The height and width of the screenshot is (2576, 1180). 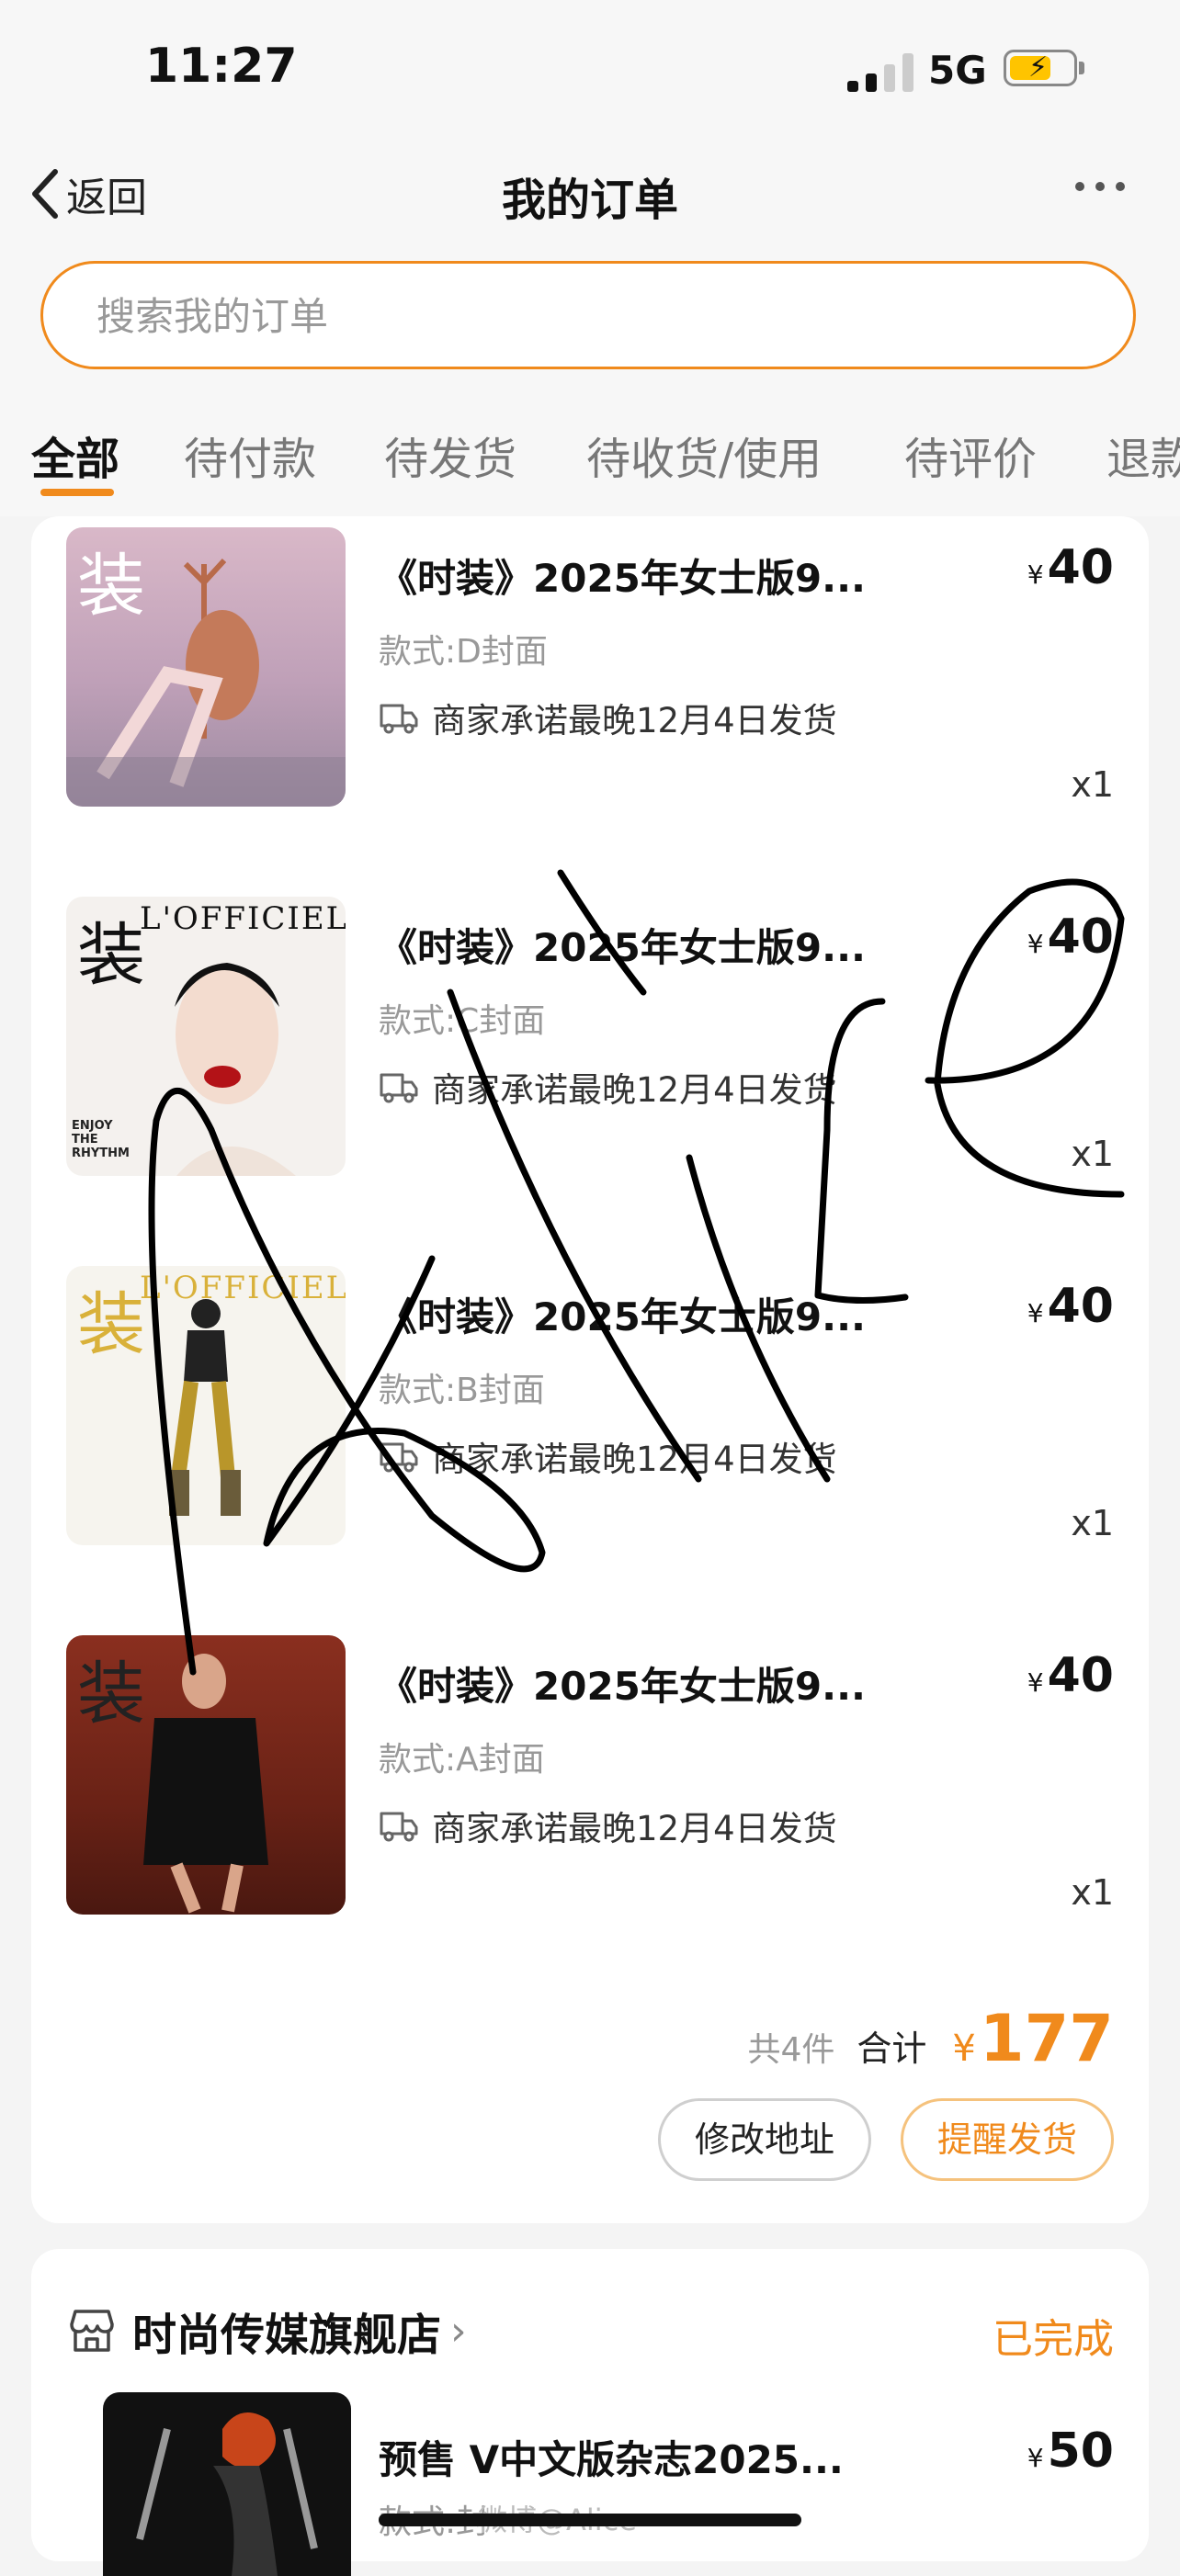 I want to click on chevron-right-icon: ›, so click(x=458, y=2331).